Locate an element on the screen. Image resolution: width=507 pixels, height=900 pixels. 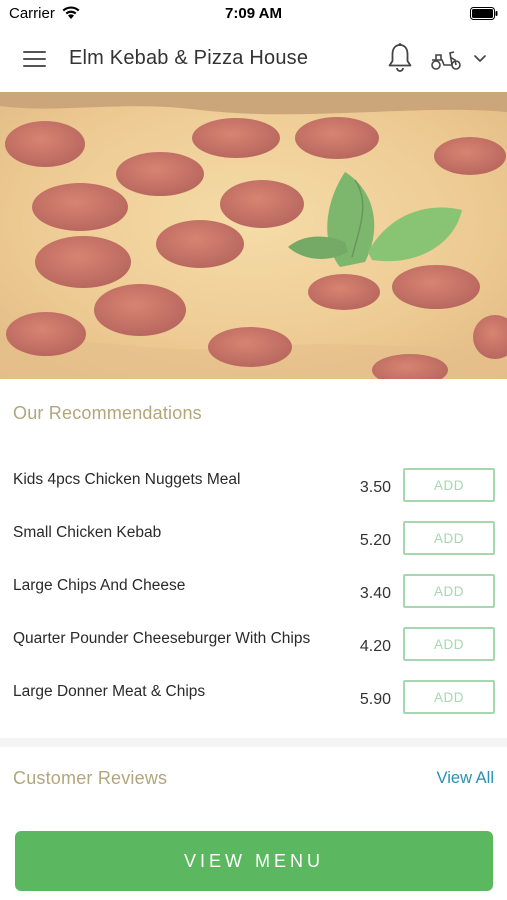
bell-icon is located at coordinates (400, 58).